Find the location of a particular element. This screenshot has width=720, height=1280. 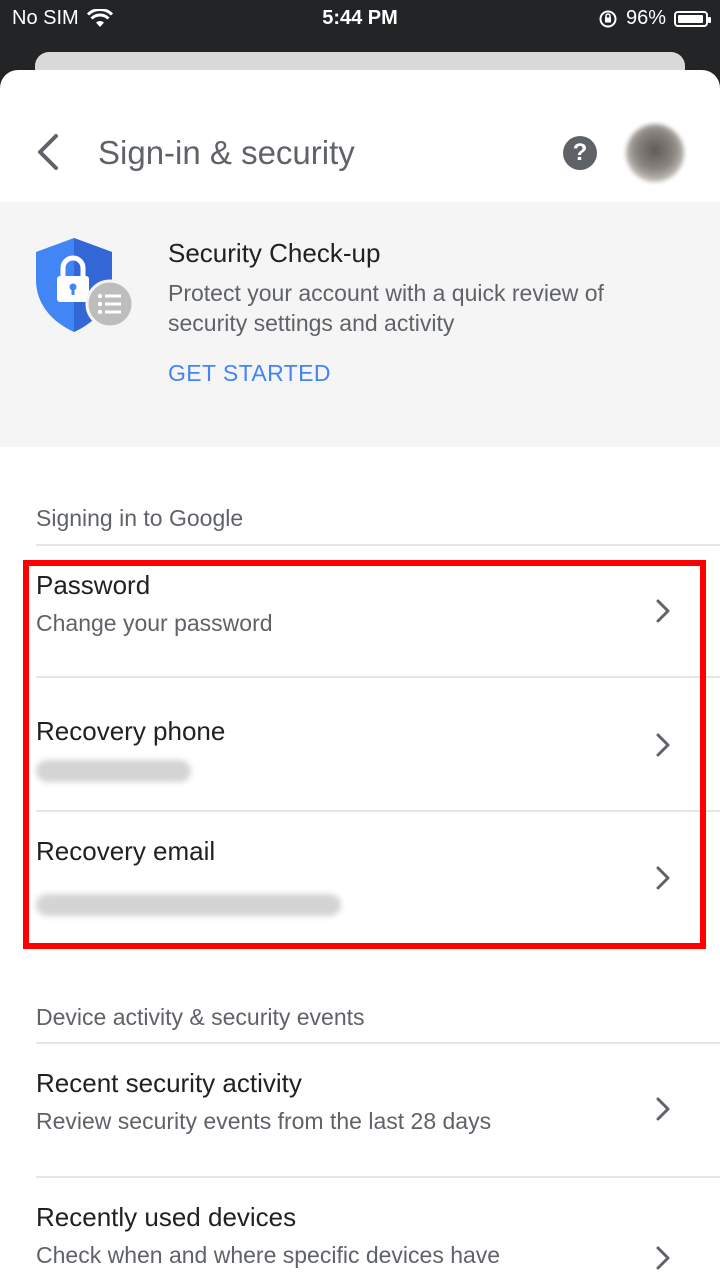

status-right: 96% is located at coordinates (654, 18).